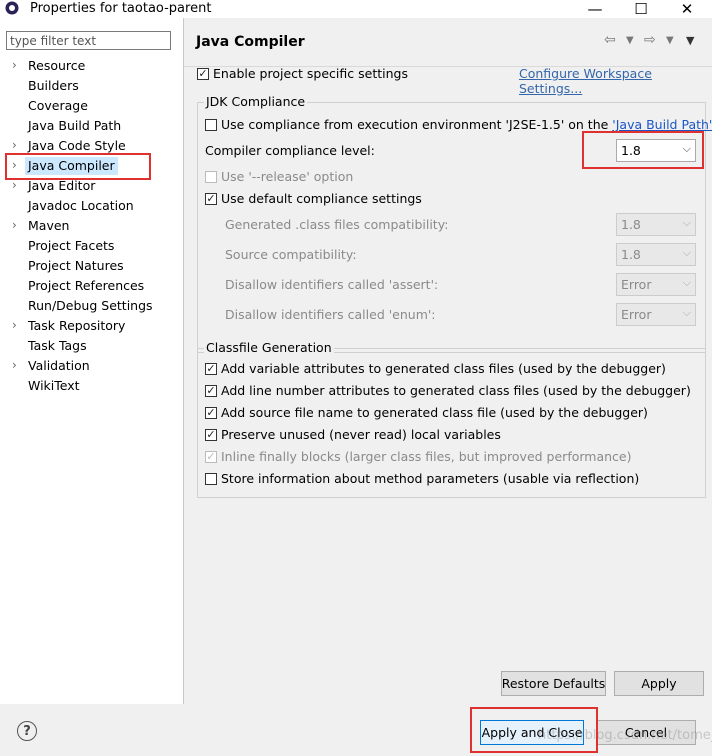 The image size is (712, 756). Describe the element at coordinates (77, 325) in the screenshot. I see `sidebar-item-label: Task Repository` at that location.